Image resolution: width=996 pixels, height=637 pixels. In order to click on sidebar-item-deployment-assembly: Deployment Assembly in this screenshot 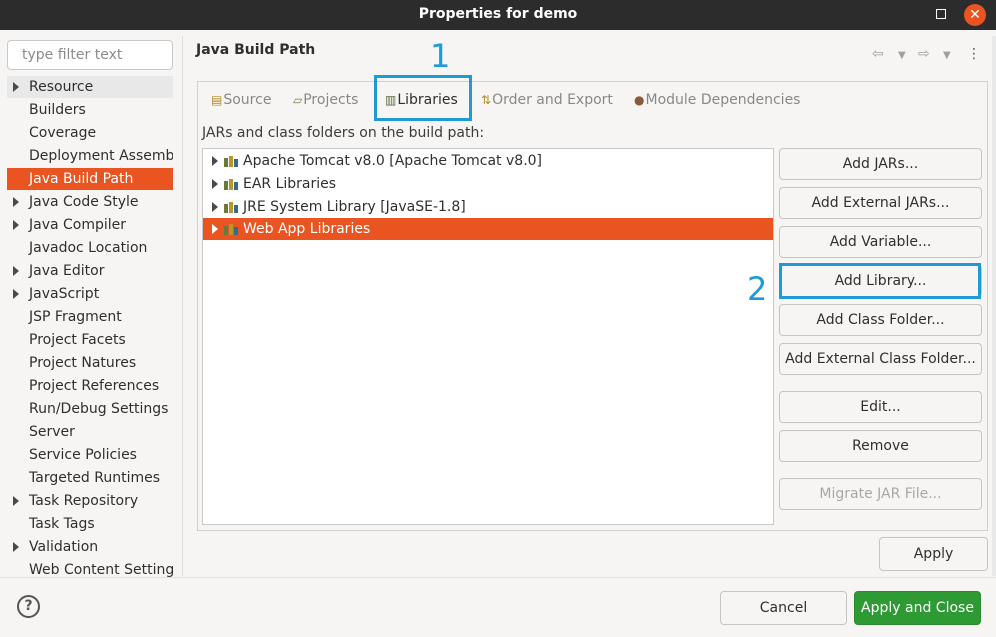, I will do `click(90, 156)`.